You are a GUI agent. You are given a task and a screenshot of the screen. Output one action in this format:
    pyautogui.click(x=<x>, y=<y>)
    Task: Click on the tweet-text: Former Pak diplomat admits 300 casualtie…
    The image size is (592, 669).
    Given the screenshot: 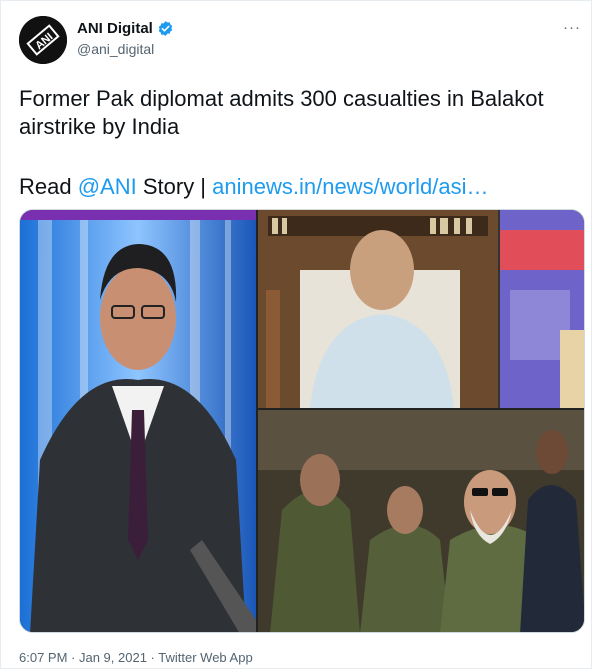 What is the action you would take?
    pyautogui.click(x=299, y=113)
    